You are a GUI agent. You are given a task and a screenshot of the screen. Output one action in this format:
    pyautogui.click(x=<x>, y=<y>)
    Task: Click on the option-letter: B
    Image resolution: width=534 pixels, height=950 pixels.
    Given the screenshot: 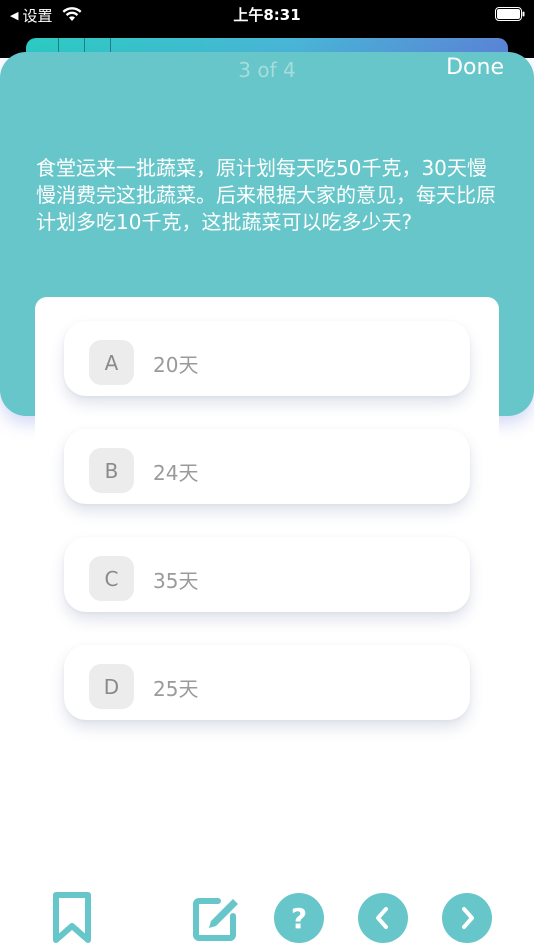 What is the action you would take?
    pyautogui.click(x=111, y=470)
    